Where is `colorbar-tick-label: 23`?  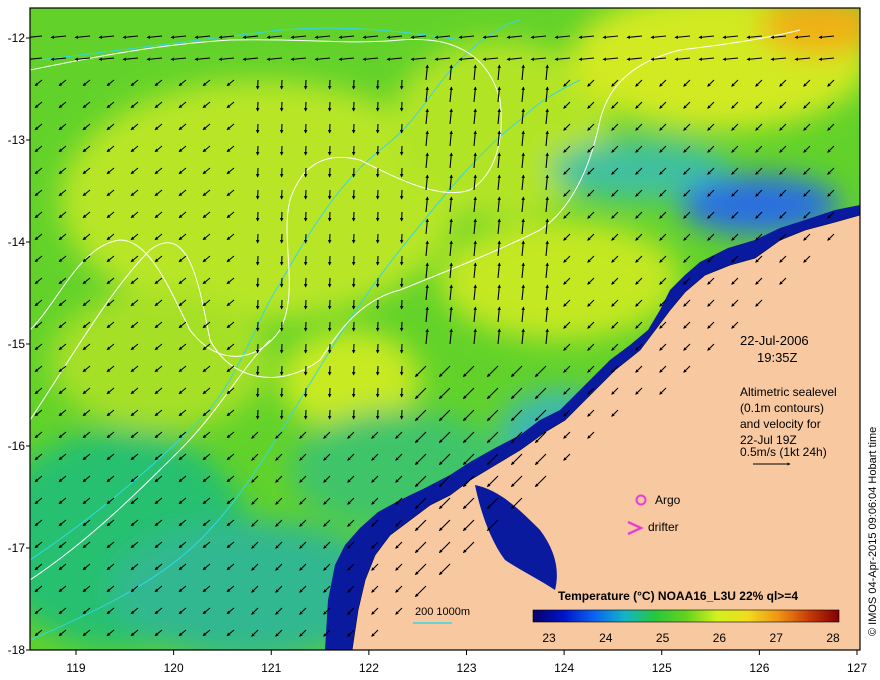 colorbar-tick-label: 23 is located at coordinates (549, 638).